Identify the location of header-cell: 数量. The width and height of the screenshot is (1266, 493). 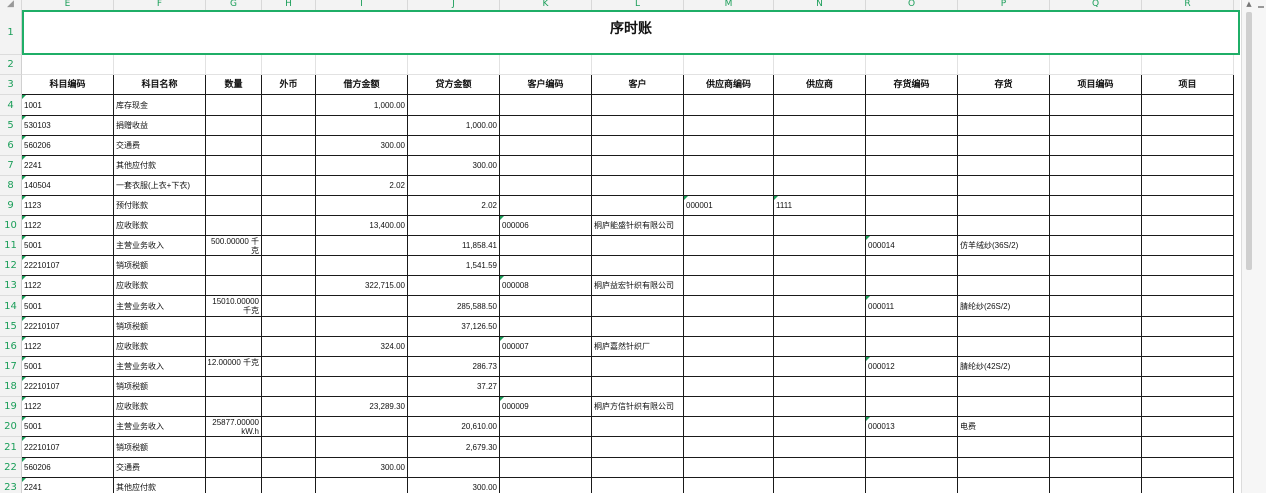
(234, 85).